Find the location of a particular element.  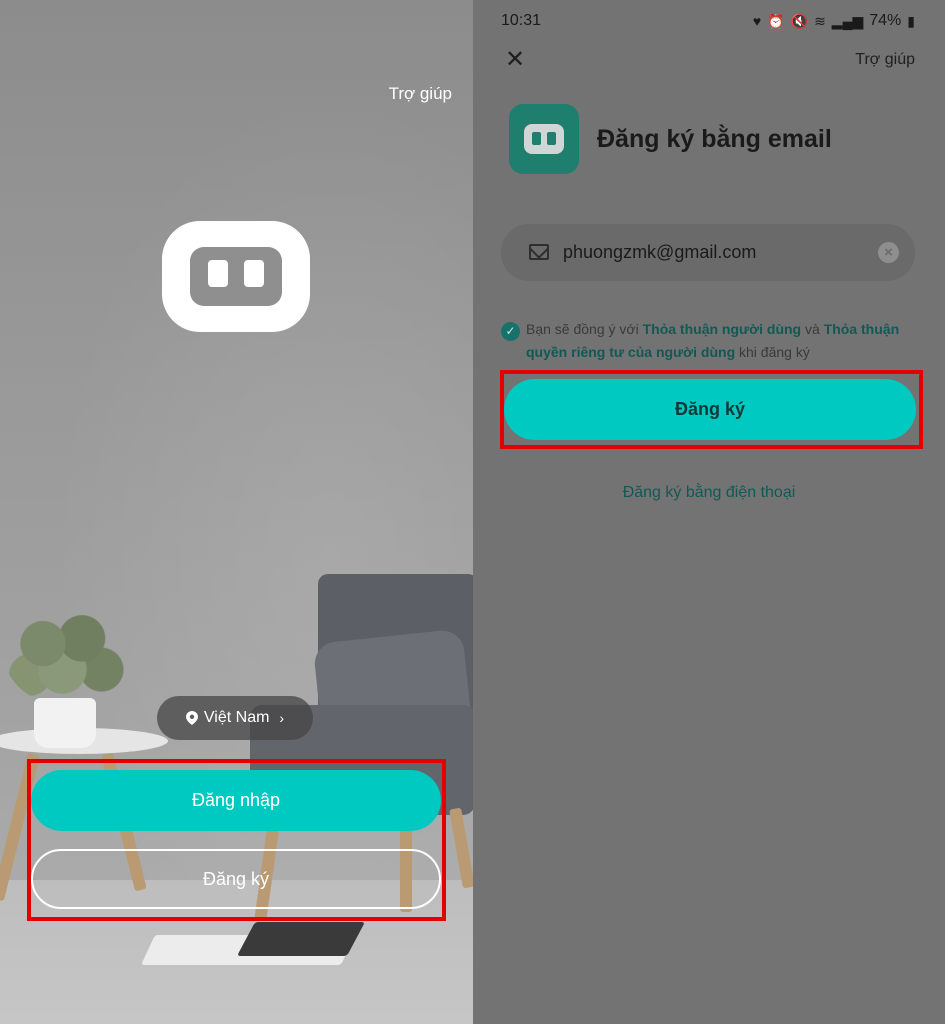

mail-icon is located at coordinates (539, 252).